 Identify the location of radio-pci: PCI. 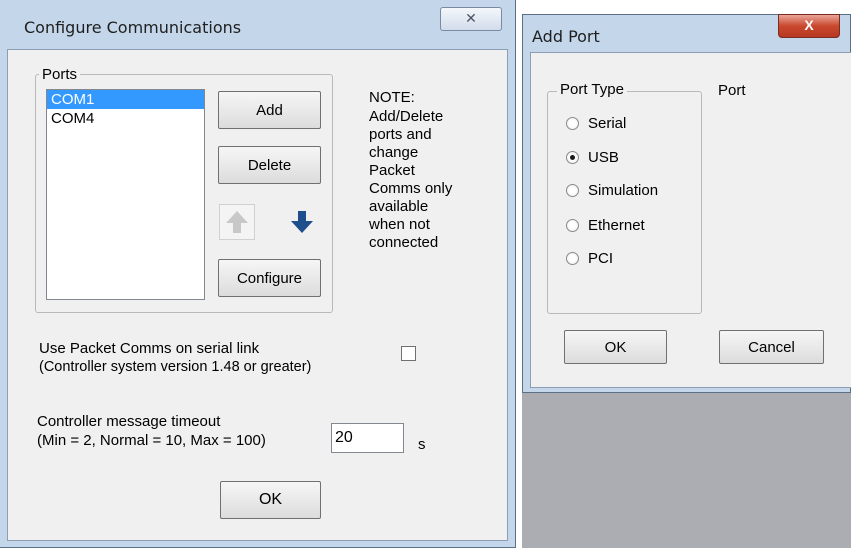
(589, 258).